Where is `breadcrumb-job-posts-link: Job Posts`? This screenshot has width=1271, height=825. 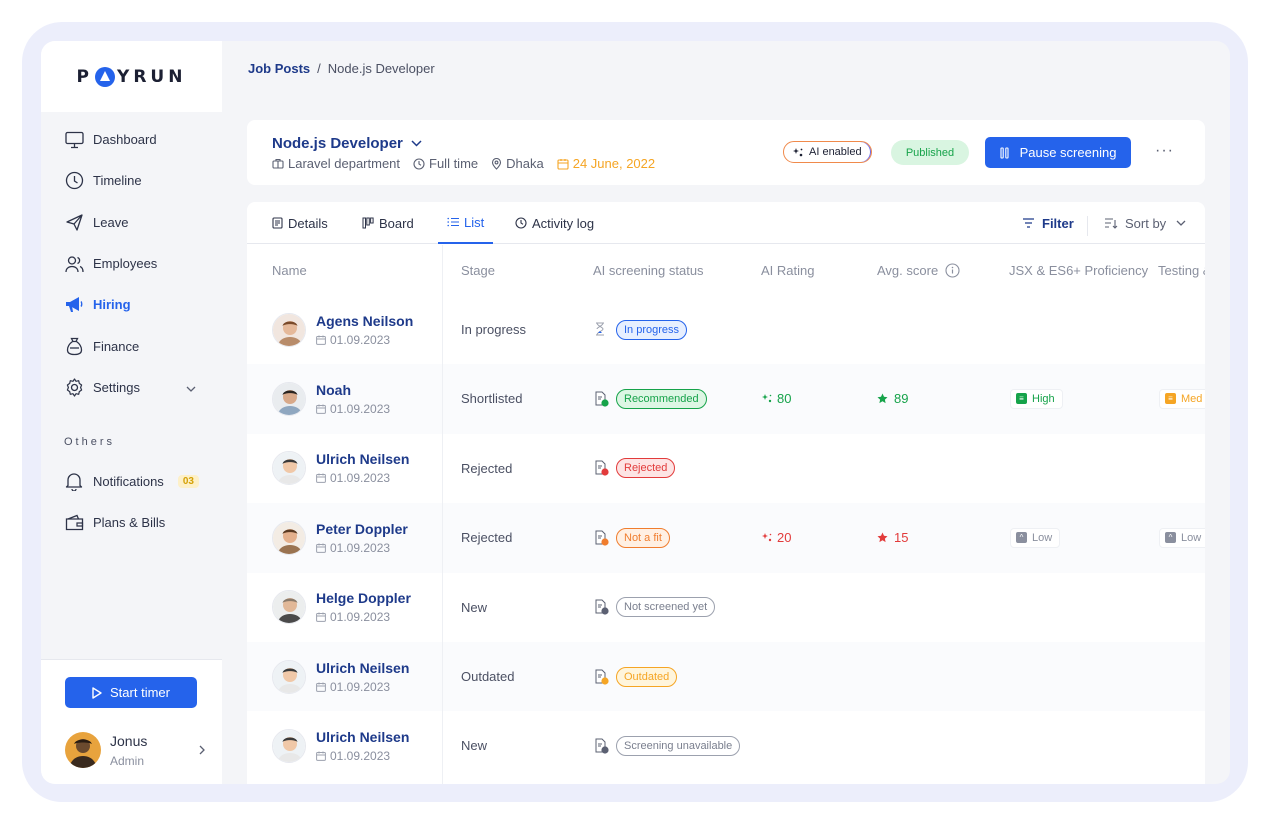
breadcrumb-job-posts-link: Job Posts is located at coordinates (279, 68).